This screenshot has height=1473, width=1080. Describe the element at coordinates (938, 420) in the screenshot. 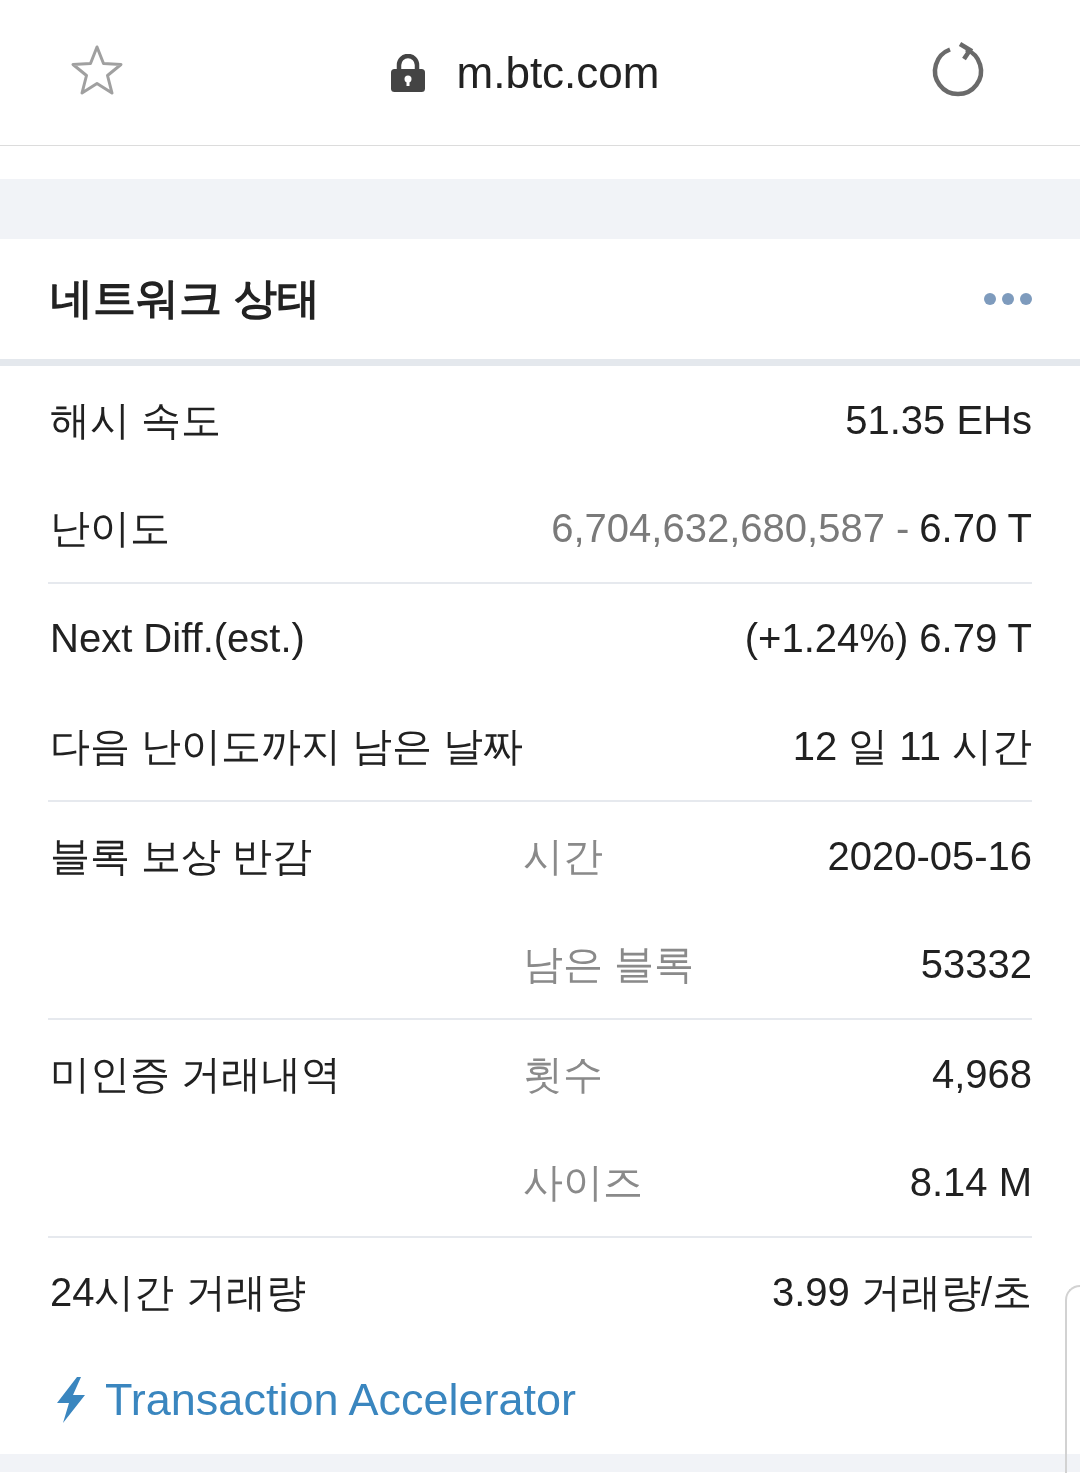

I see `row-value: 51.35 EHs` at that location.